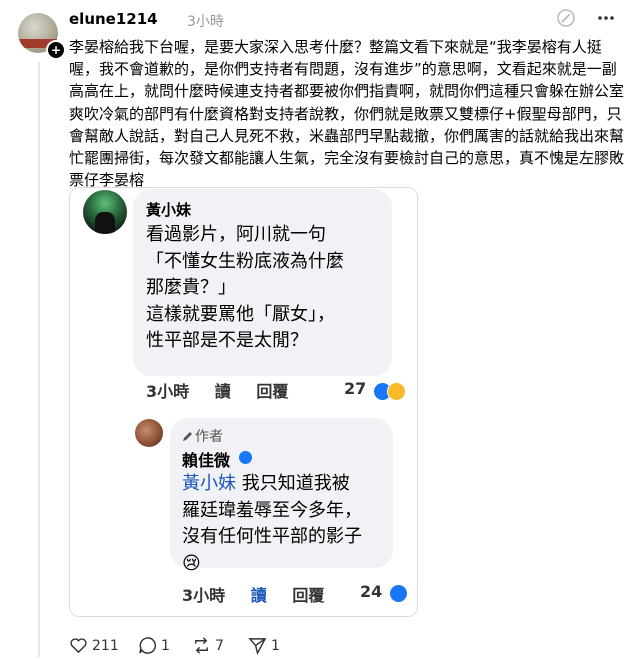 The height and width of the screenshot is (661, 637). What do you see at coordinates (169, 210) in the screenshot?
I see `commenter-name: 黃小妹` at bounding box center [169, 210].